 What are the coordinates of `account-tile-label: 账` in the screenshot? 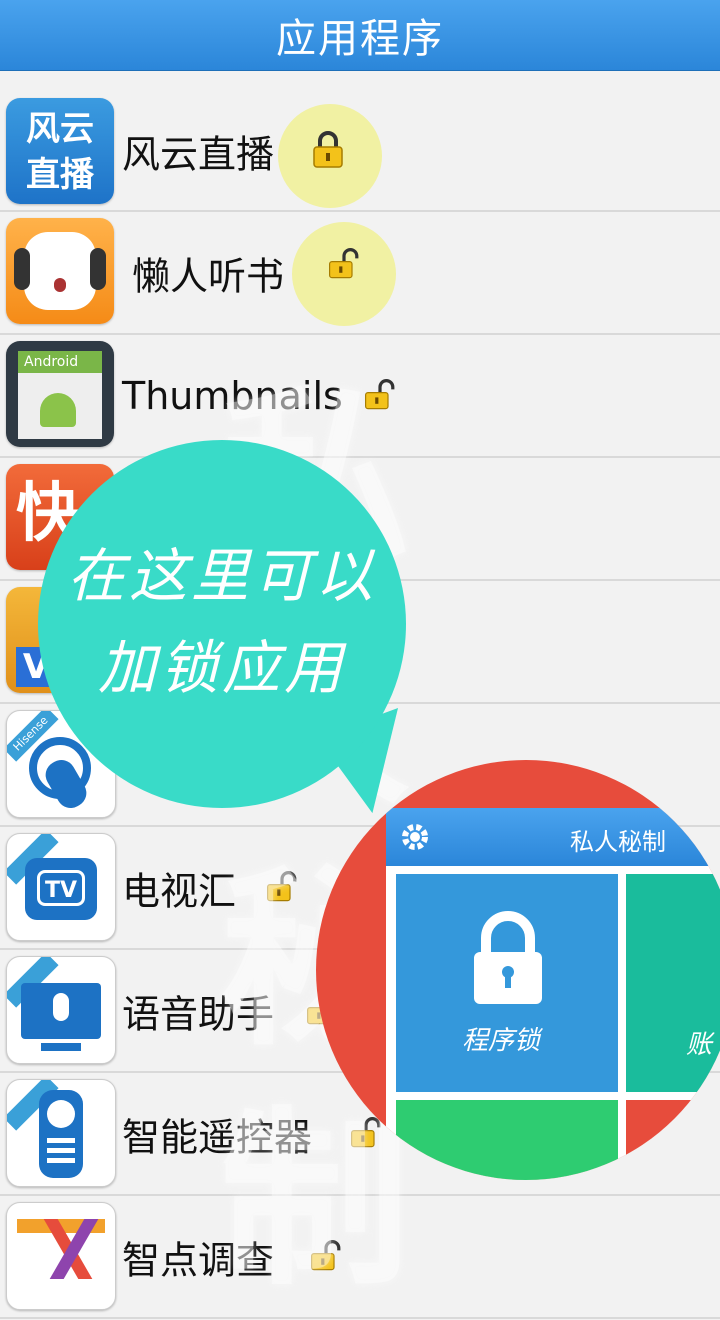 It's located at (699, 1045).